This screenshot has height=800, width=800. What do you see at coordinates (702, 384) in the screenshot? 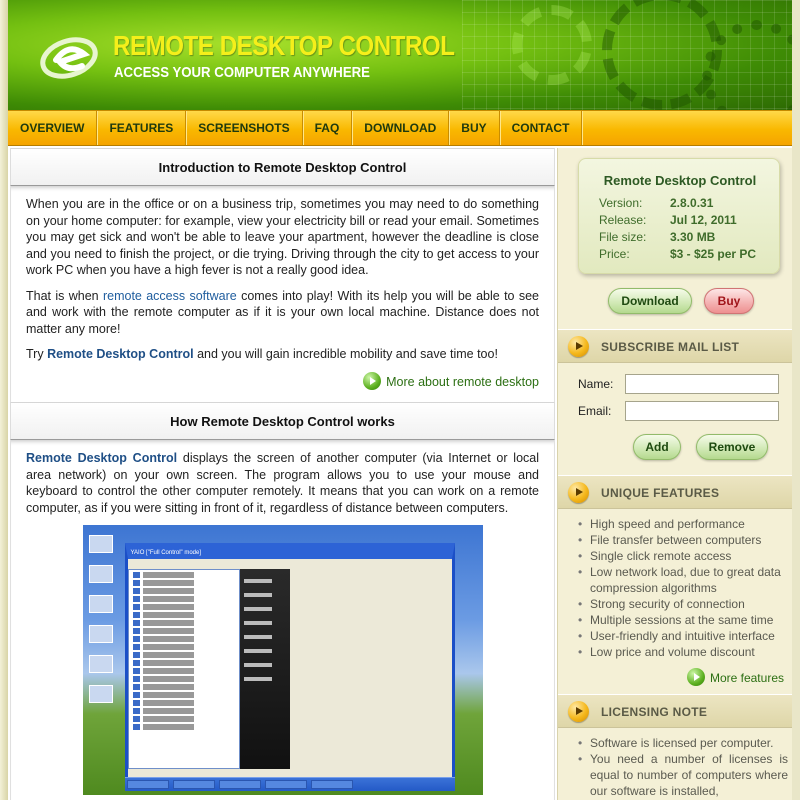
I see `name-input` at bounding box center [702, 384].